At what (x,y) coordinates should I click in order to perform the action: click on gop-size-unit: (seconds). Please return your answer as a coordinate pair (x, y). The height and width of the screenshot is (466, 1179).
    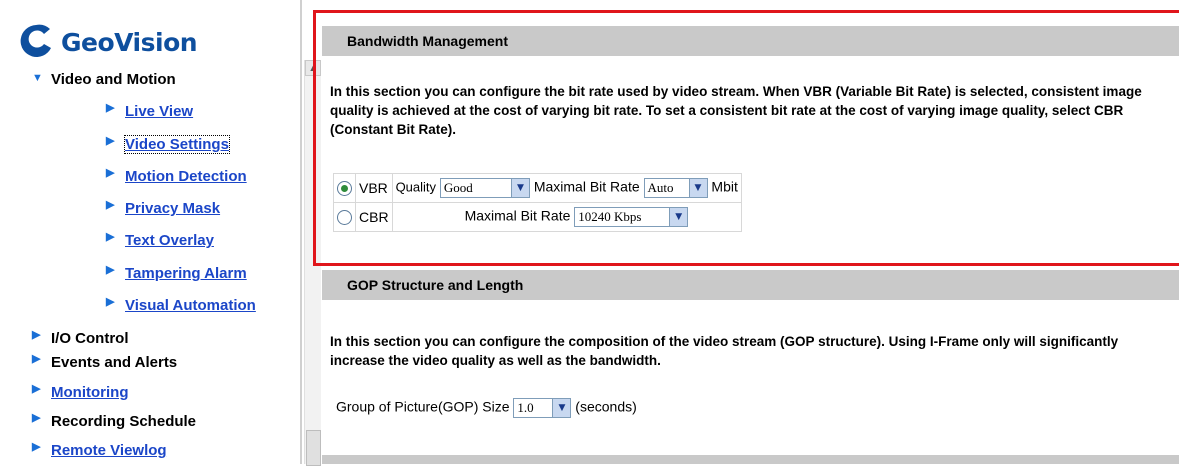
    Looking at the image, I should click on (606, 406).